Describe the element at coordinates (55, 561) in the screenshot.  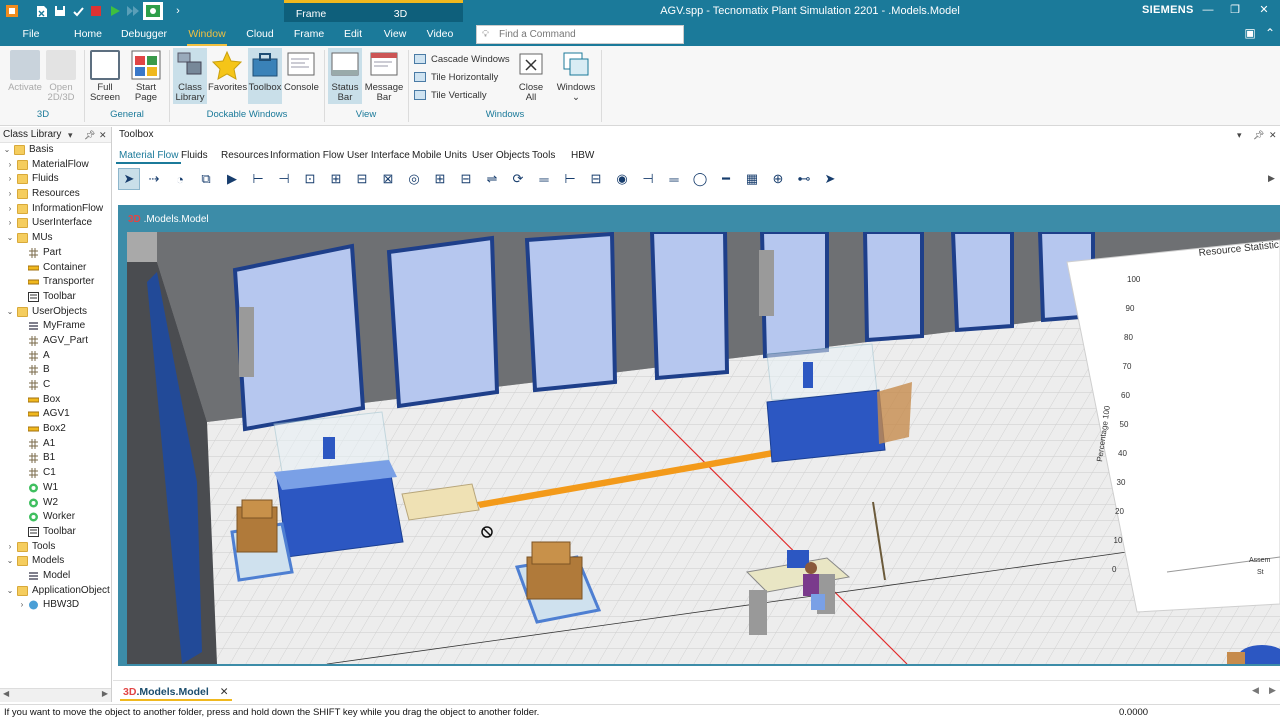
I see `tree-item: ⌄ Models` at that location.